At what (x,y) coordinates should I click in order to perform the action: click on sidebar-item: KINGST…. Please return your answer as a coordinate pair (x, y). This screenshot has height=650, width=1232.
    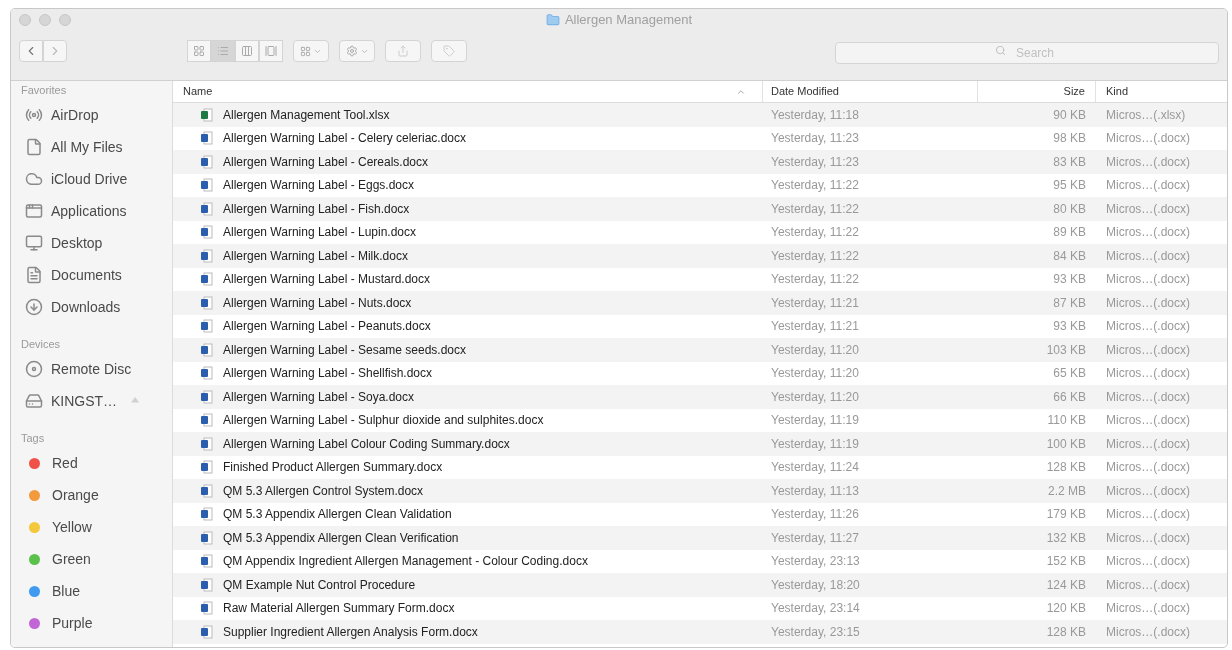
    Looking at the image, I should click on (96, 401).